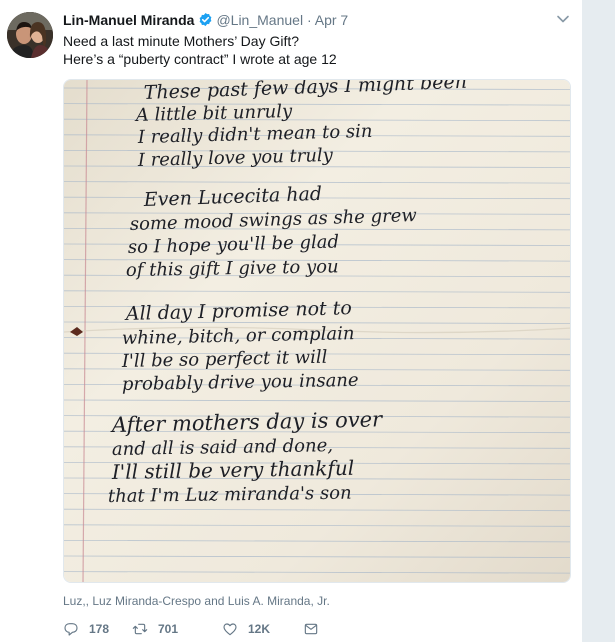  What do you see at coordinates (259, 629) in the screenshot?
I see `like-count: 12K` at bounding box center [259, 629].